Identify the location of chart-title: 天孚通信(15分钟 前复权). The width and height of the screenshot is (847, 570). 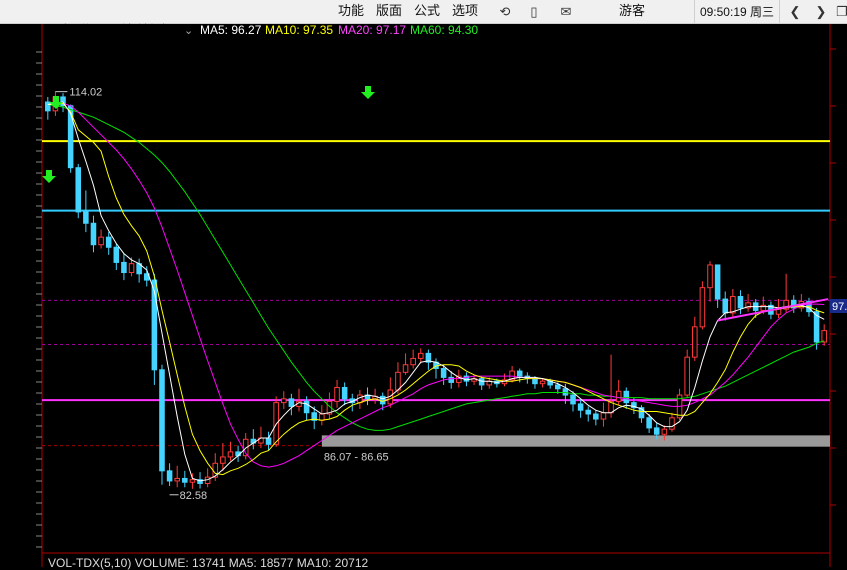
(110, 30).